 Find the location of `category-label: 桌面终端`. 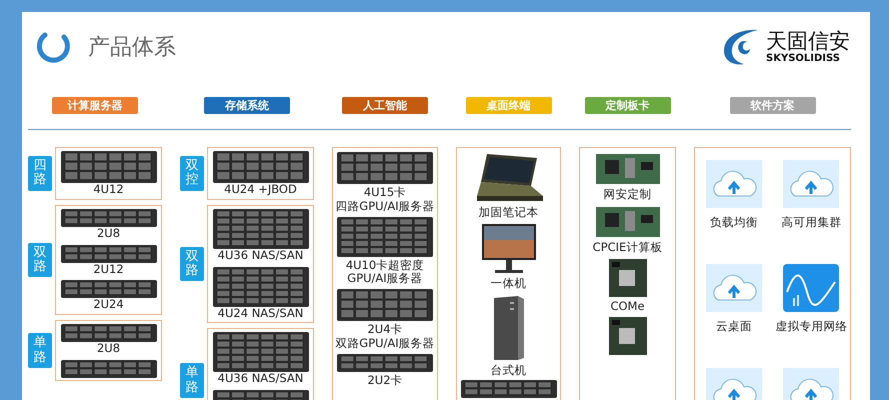

category-label: 桌面终端 is located at coordinates (509, 105).